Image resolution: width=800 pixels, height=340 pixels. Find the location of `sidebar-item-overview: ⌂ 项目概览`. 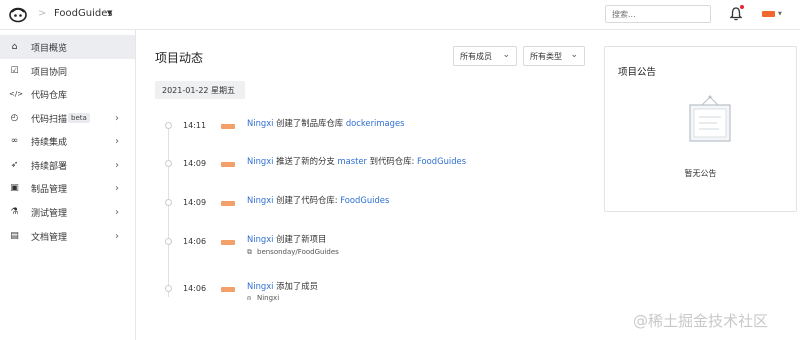

sidebar-item-overview: ⌂ 项目概览 is located at coordinates (67, 47).